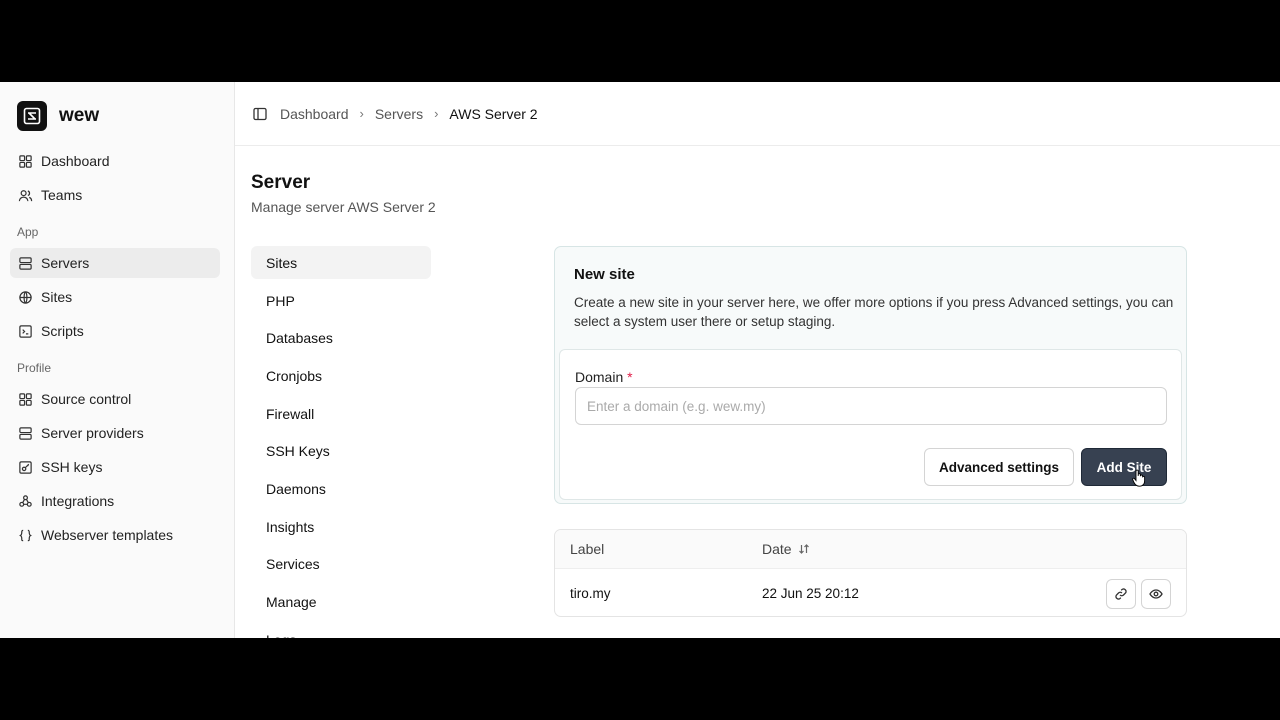  What do you see at coordinates (281, 182) in the screenshot?
I see `page-title: Server` at bounding box center [281, 182].